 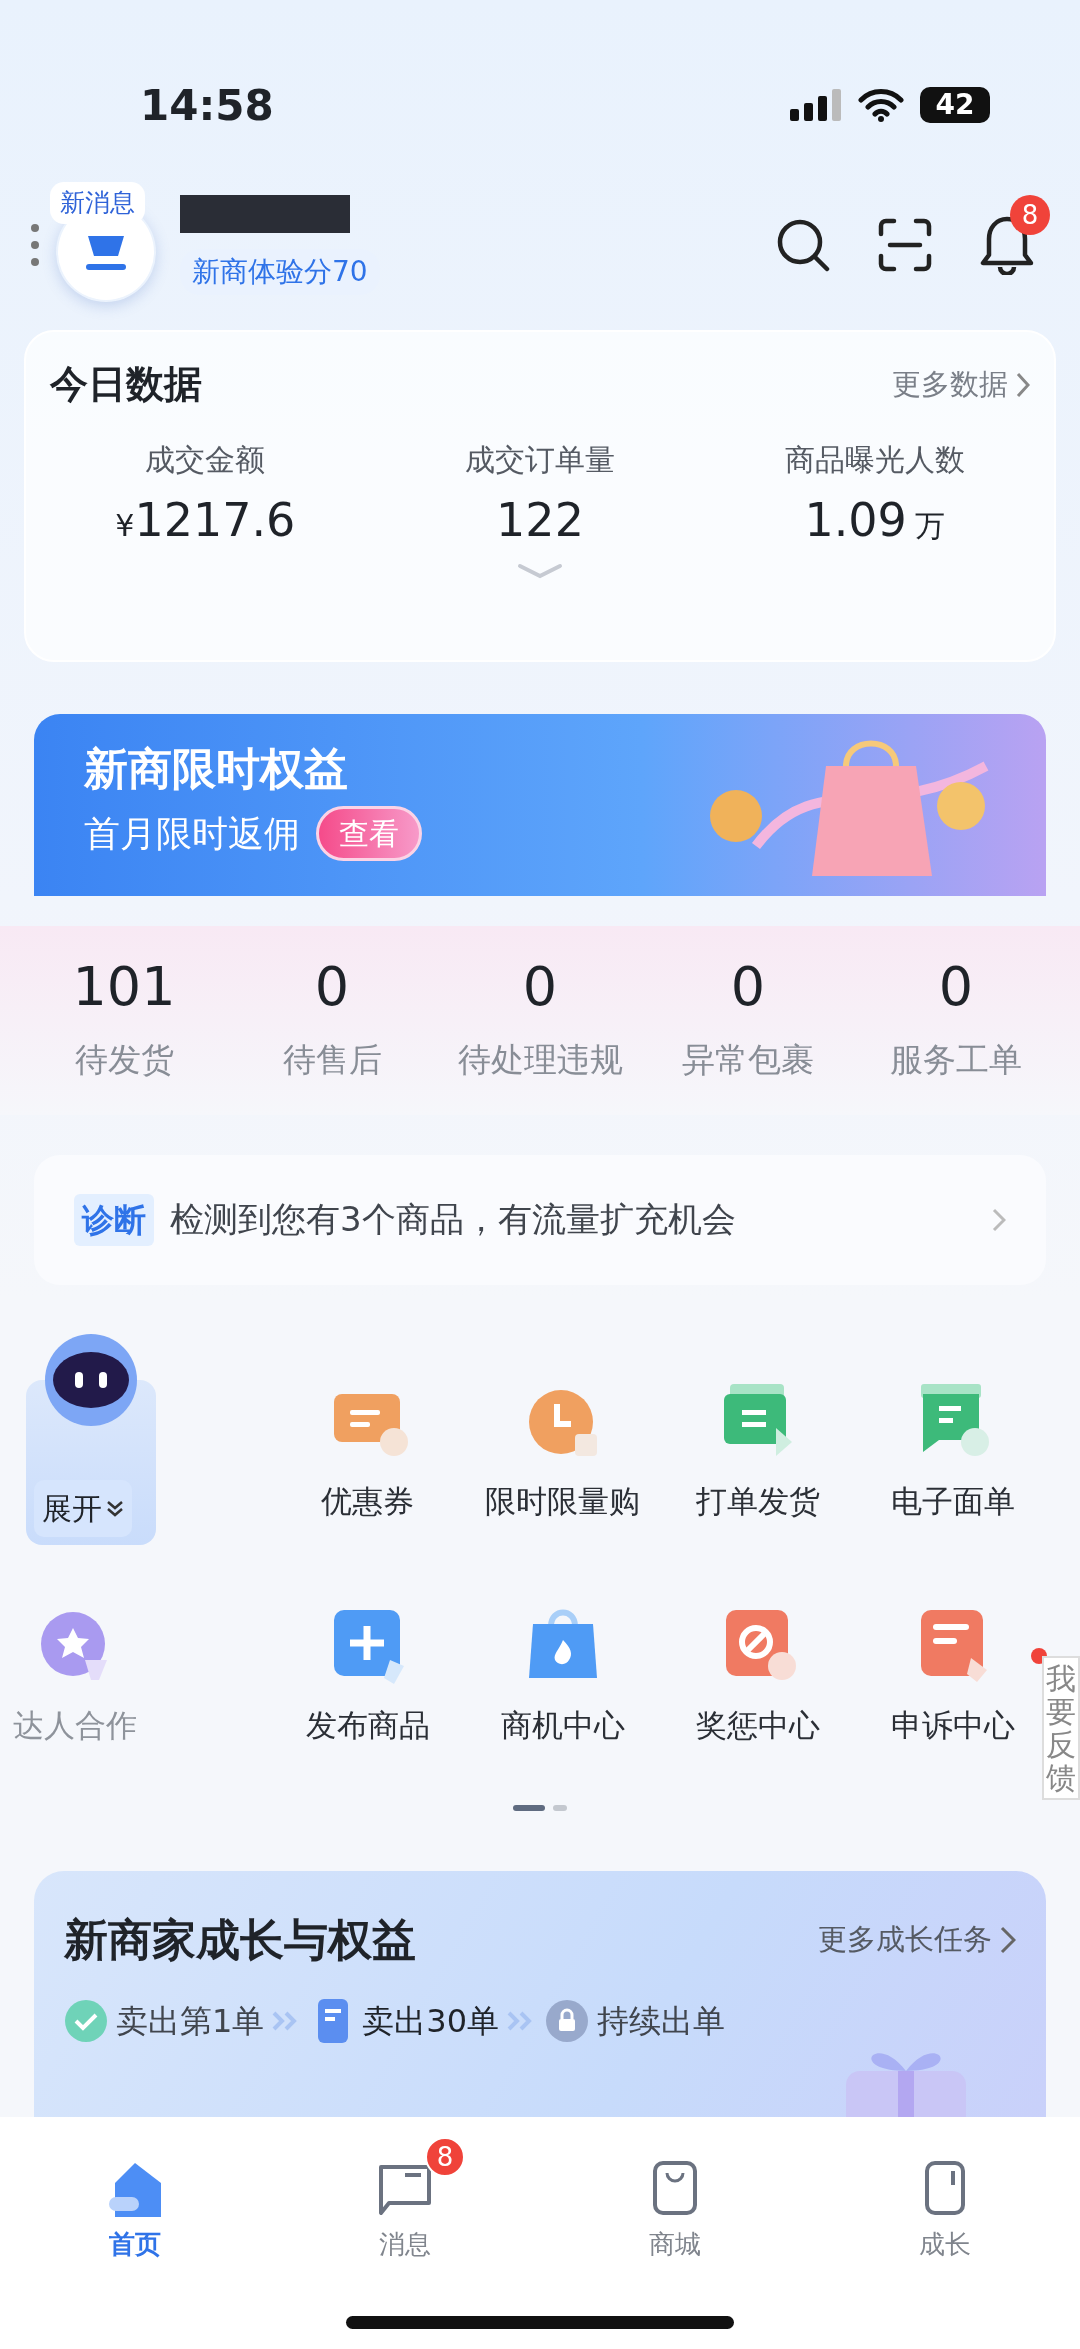 I want to click on banner-title: 新商限时权益, so click(x=216, y=769).